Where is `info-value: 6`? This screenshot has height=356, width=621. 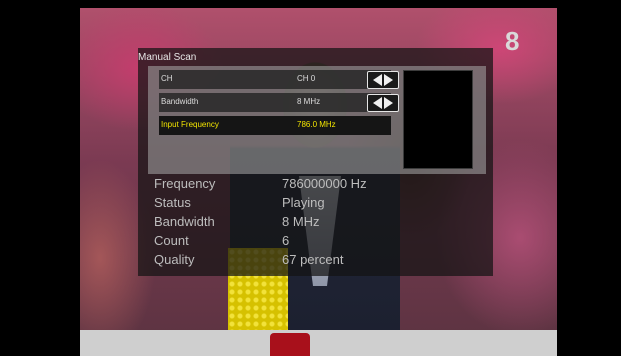 info-value: 6 is located at coordinates (286, 240).